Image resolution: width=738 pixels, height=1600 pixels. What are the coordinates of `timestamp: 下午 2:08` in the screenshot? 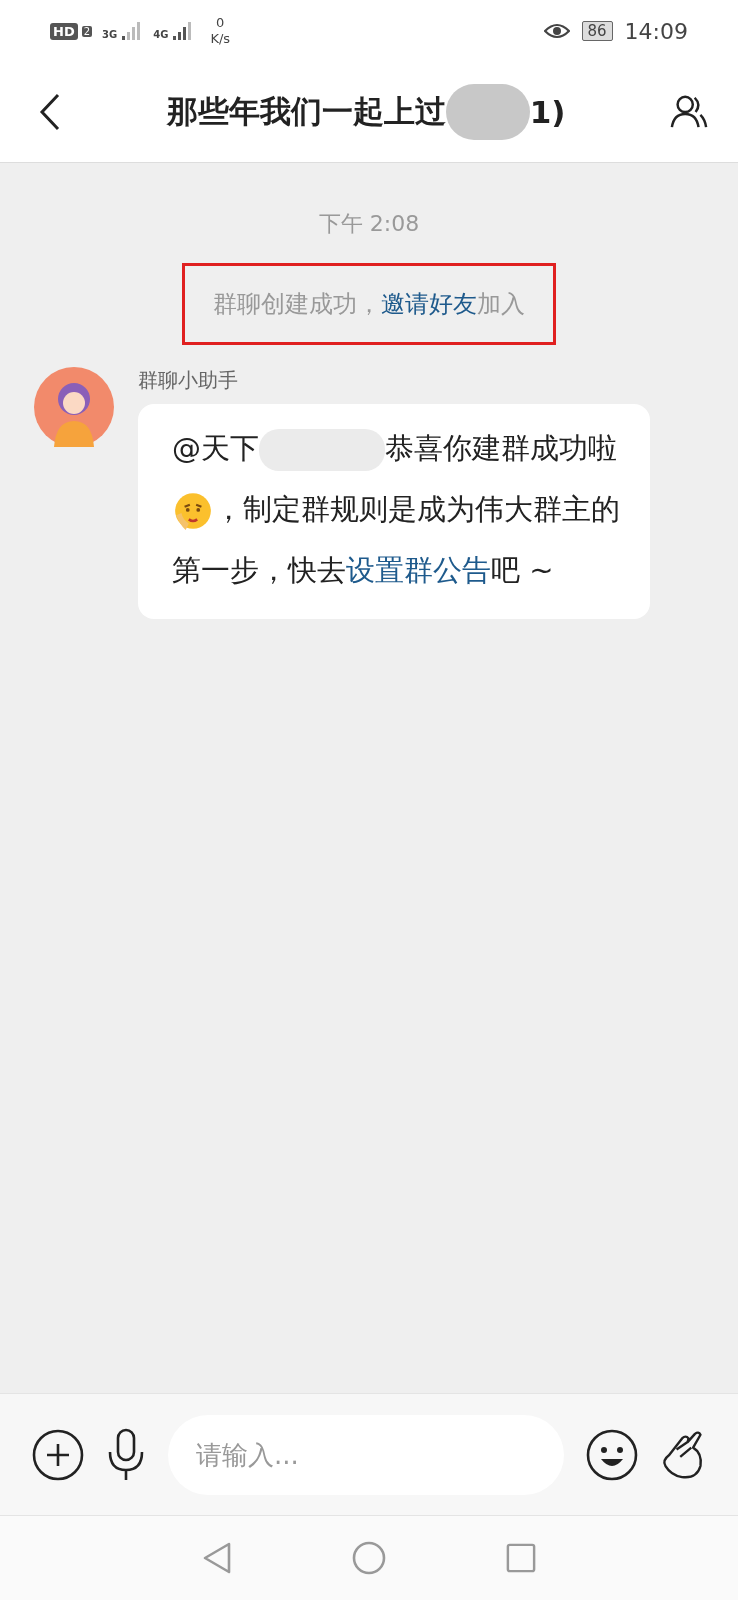 It's located at (369, 224).